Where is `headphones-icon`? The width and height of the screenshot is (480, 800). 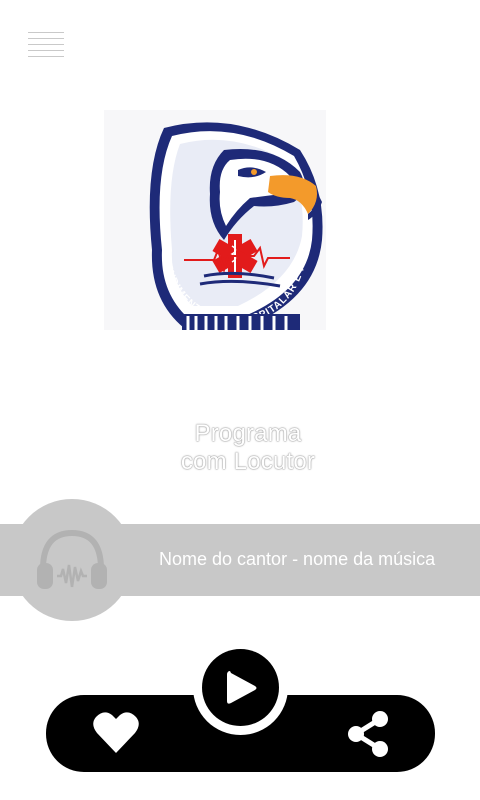
headphones-icon is located at coordinates (72, 559).